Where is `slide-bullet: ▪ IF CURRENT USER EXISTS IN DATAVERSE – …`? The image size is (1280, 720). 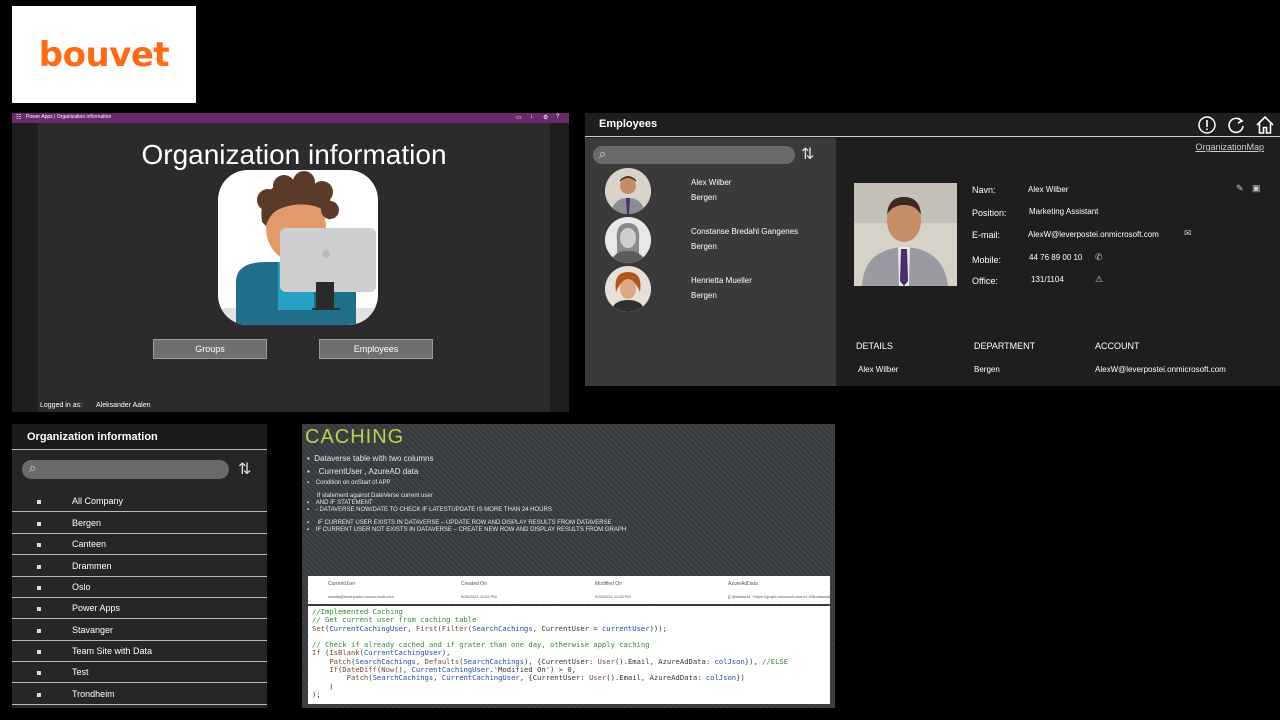
slide-bullet: ▪ IF CURRENT USER EXISTS IN DATAVERSE – … is located at coordinates (459, 523).